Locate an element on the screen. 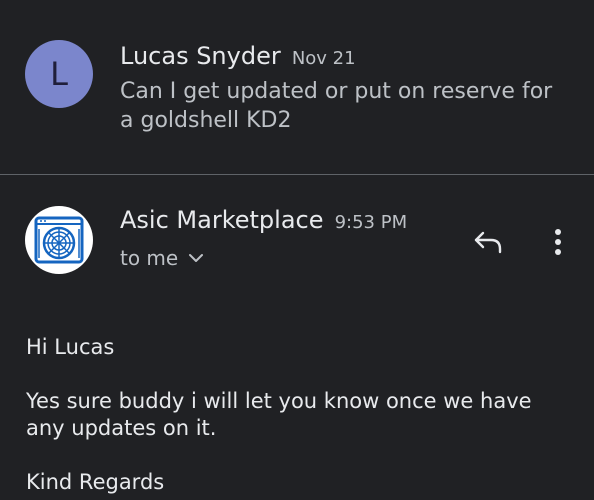 The width and height of the screenshot is (594, 500). reply-icon is located at coordinates (488, 242).